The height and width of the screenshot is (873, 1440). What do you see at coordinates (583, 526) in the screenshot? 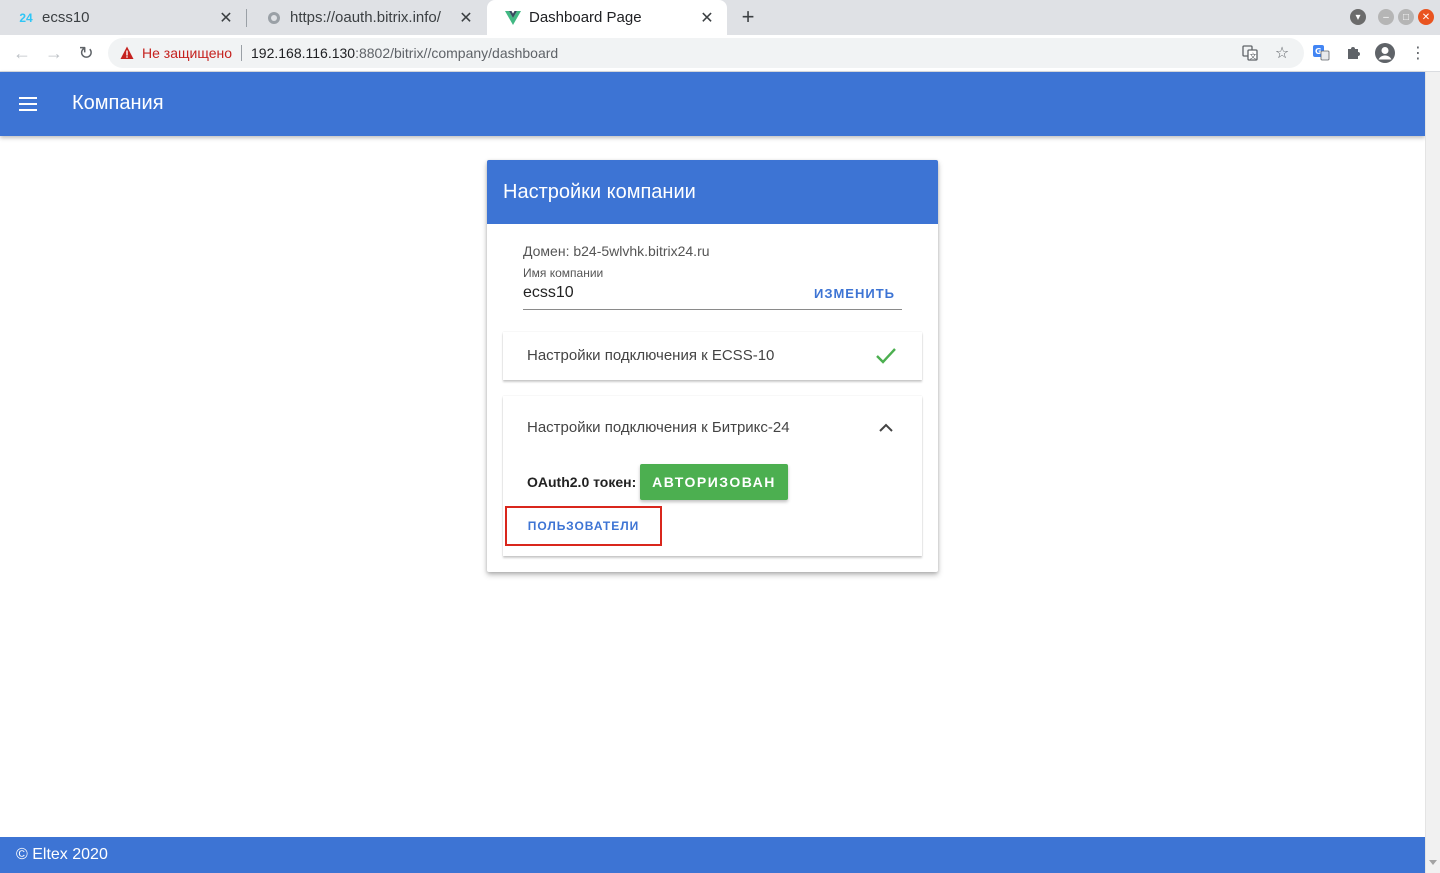
I see `users-button: ПОЛЬЗОВАТЕЛИ` at bounding box center [583, 526].